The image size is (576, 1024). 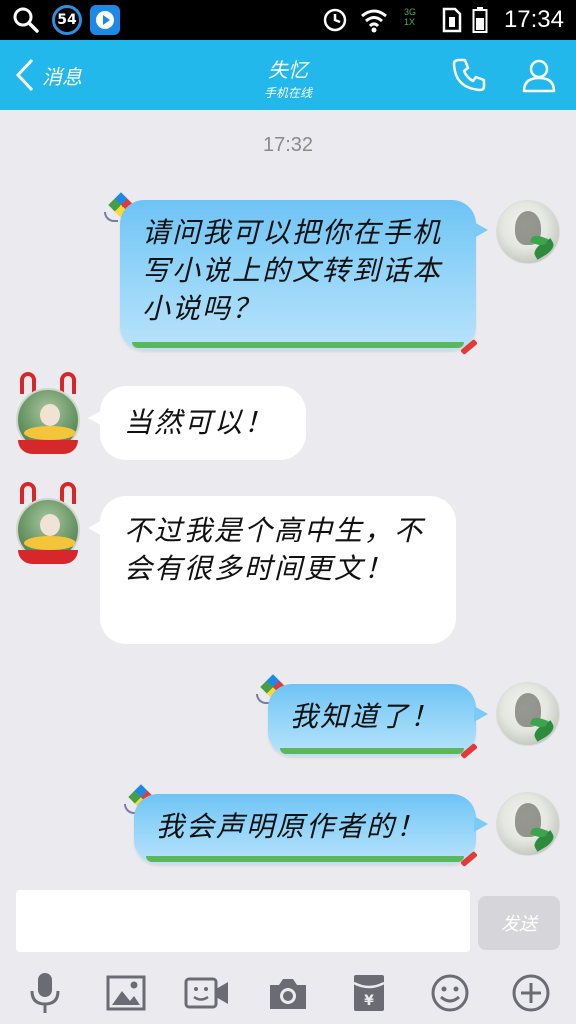 What do you see at coordinates (67, 20) in the screenshot?
I see `notification-count-badge: 54` at bounding box center [67, 20].